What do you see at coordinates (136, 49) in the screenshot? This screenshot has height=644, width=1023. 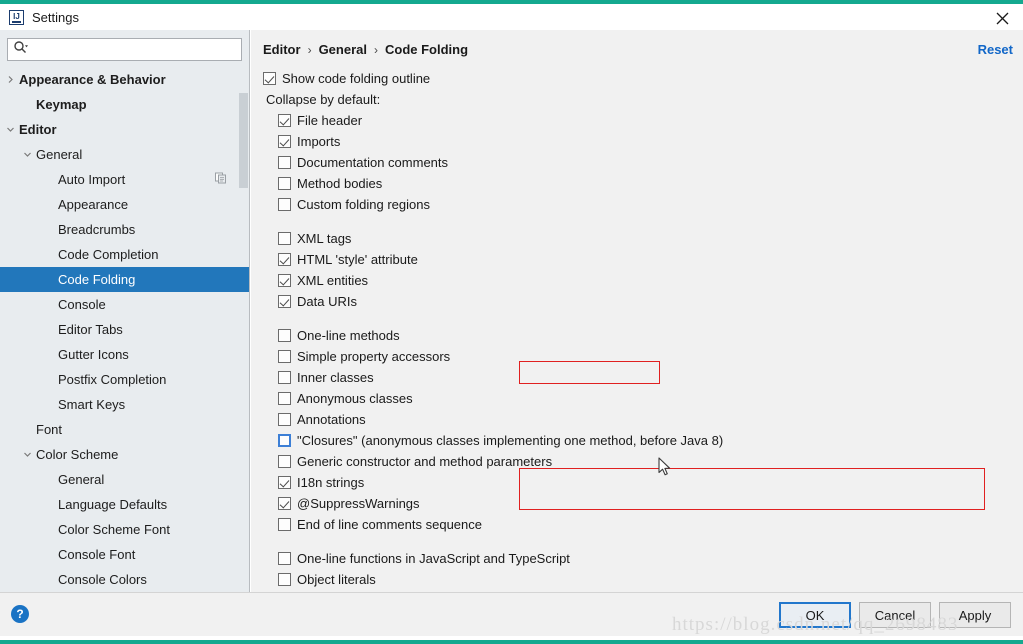 I see `search-input` at bounding box center [136, 49].